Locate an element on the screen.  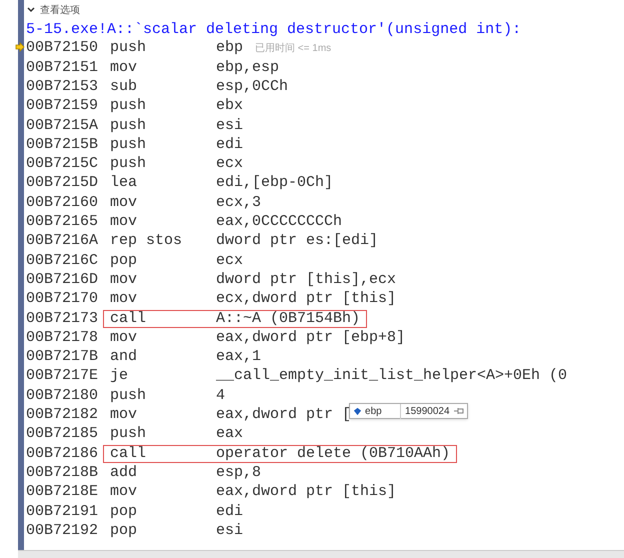
operand: ebp,esp is located at coordinates (248, 68).